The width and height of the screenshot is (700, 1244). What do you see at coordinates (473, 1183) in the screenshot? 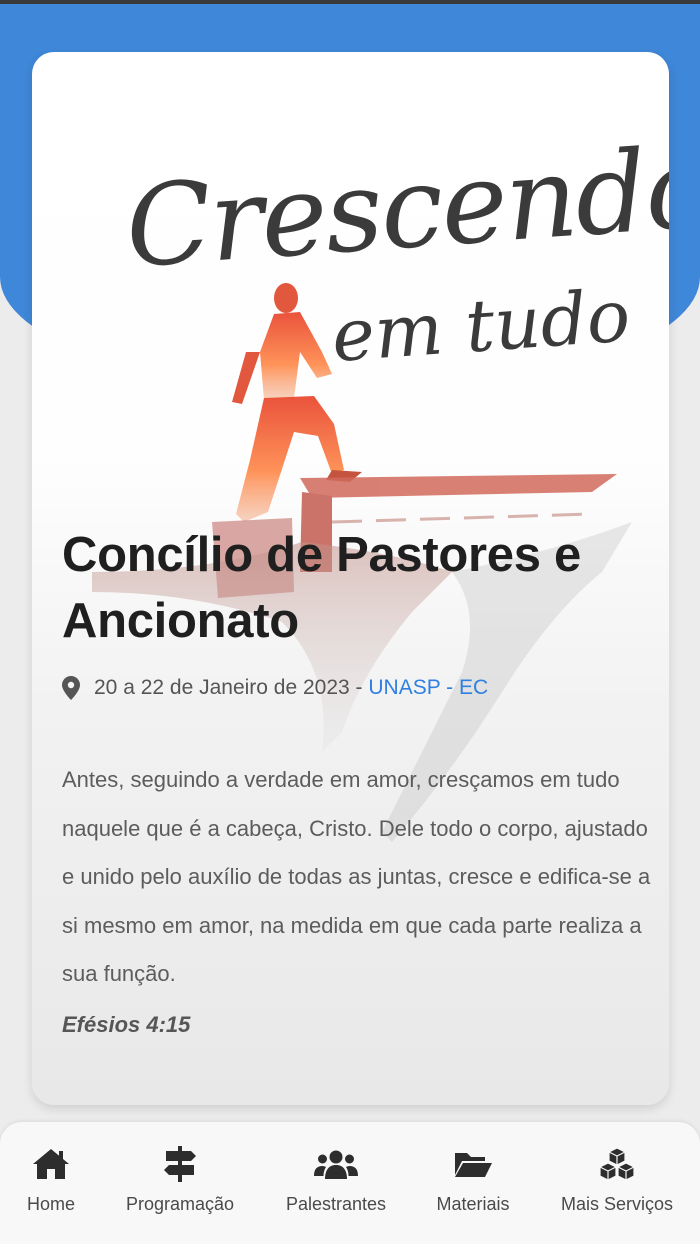
I see `nav-item-materiais: Materiais` at bounding box center [473, 1183].